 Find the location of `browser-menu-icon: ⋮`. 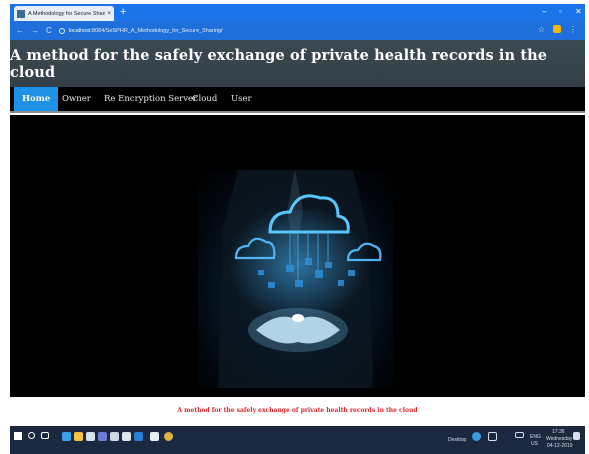

browser-menu-icon: ⋮ is located at coordinates (573, 29).